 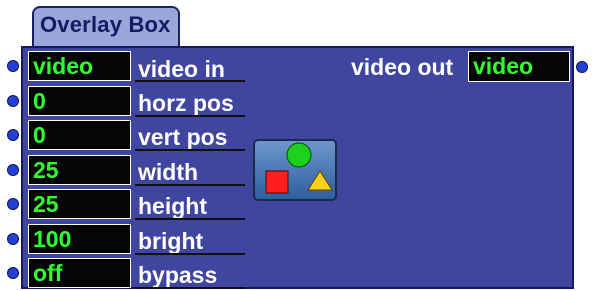 I want to click on label-height: height, so click(x=172, y=206).